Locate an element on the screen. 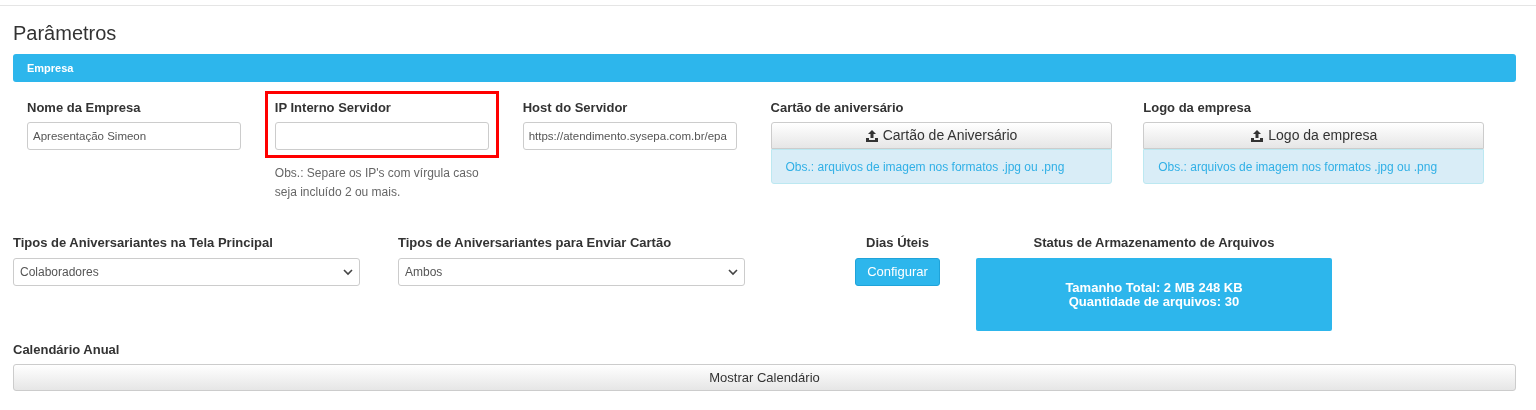 The image size is (1536, 410). field-label: Logo da empresa is located at coordinates (1197, 108).